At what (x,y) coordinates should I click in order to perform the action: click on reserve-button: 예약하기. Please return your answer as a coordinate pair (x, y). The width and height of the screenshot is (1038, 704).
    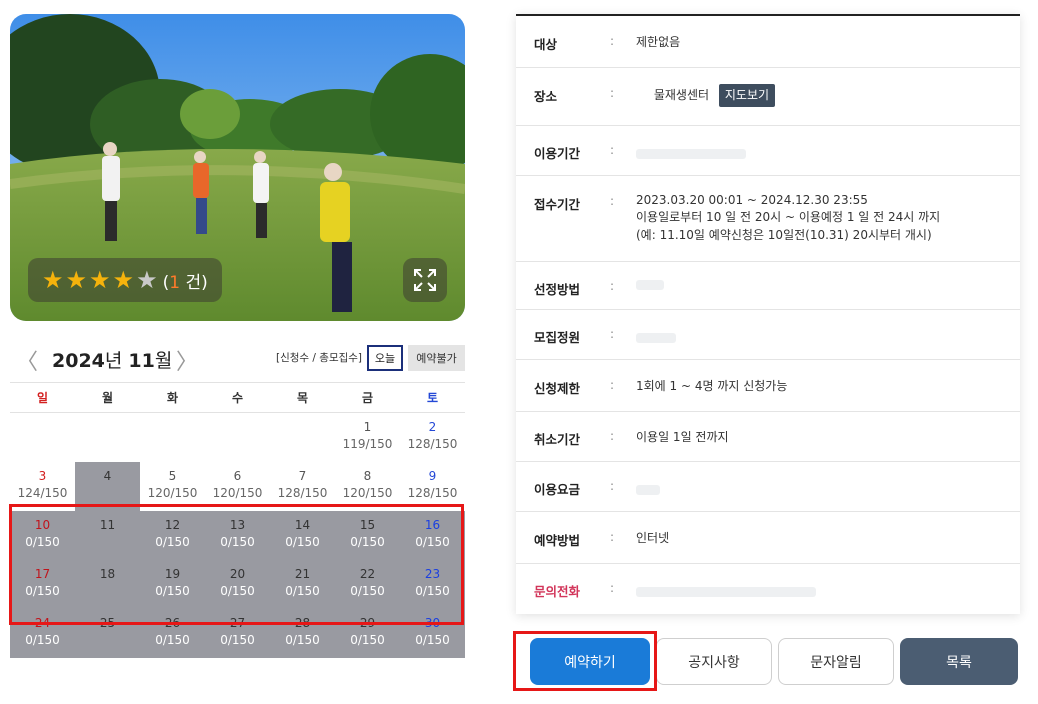
    Looking at the image, I should click on (590, 661).